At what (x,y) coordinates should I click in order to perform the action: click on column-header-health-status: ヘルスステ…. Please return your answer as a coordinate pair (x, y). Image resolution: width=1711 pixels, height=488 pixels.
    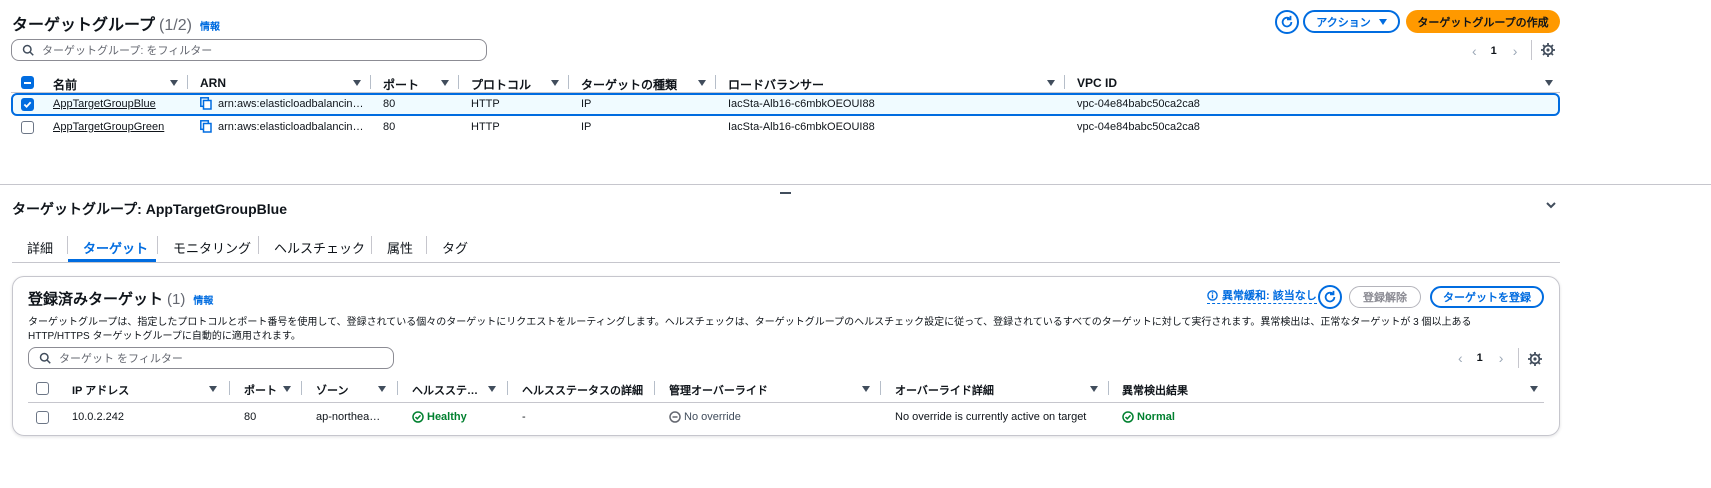
    Looking at the image, I should click on (445, 390).